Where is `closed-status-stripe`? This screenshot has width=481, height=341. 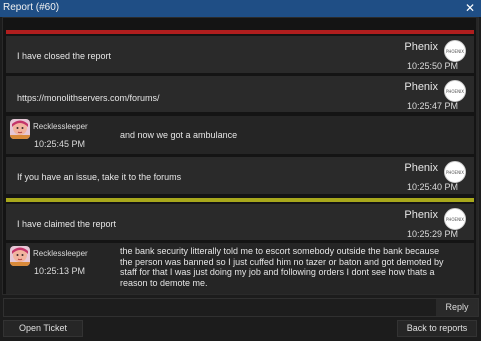 closed-status-stripe is located at coordinates (240, 32).